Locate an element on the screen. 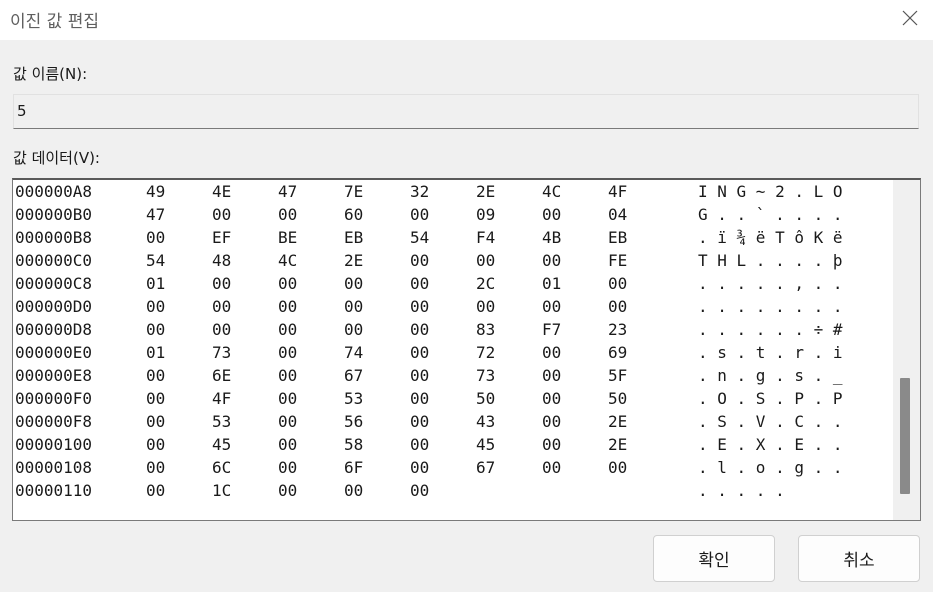 This screenshot has width=933, height=592. hex-byte: 72 is located at coordinates (485, 352).